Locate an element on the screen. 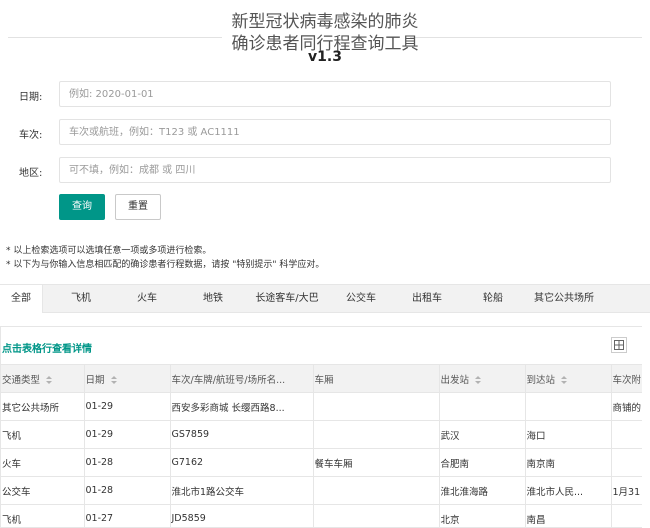 This screenshot has width=650, height=528. column-header-label: 到达站 is located at coordinates (541, 380).